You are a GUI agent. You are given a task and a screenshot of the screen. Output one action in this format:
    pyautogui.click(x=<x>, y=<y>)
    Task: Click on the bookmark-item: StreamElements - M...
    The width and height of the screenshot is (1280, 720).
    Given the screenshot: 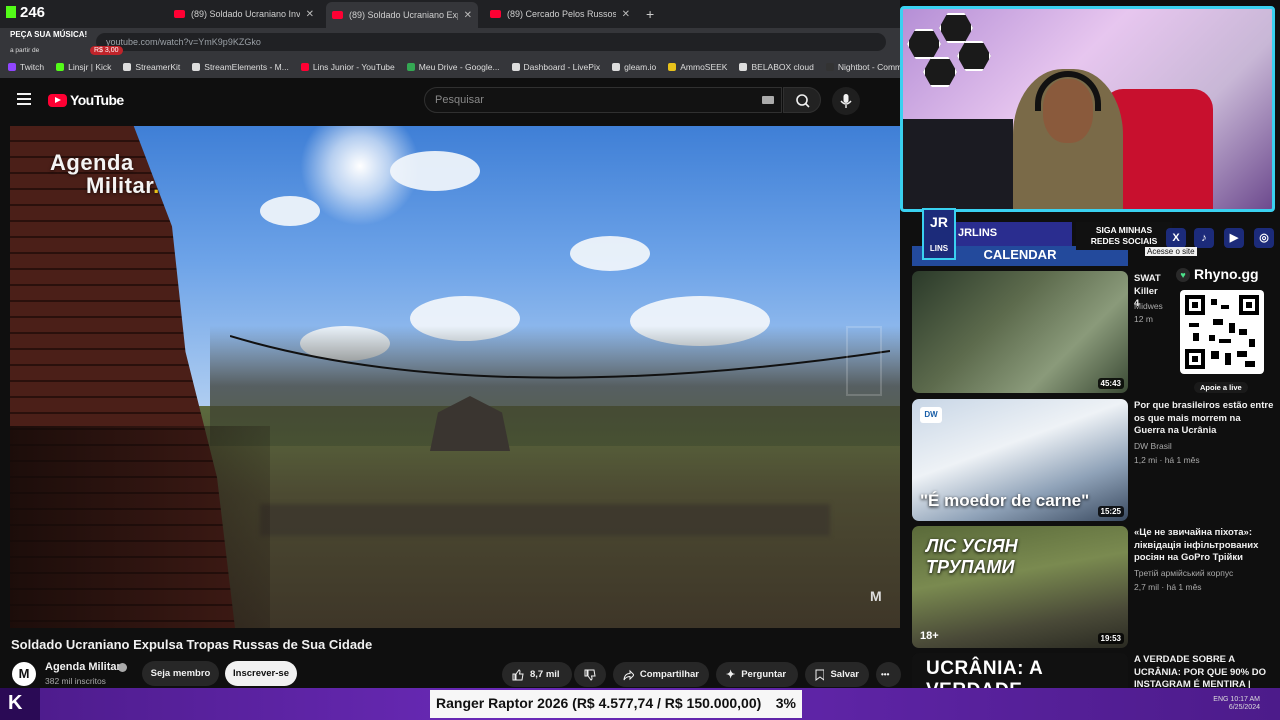 What is the action you would take?
    pyautogui.click(x=240, y=67)
    